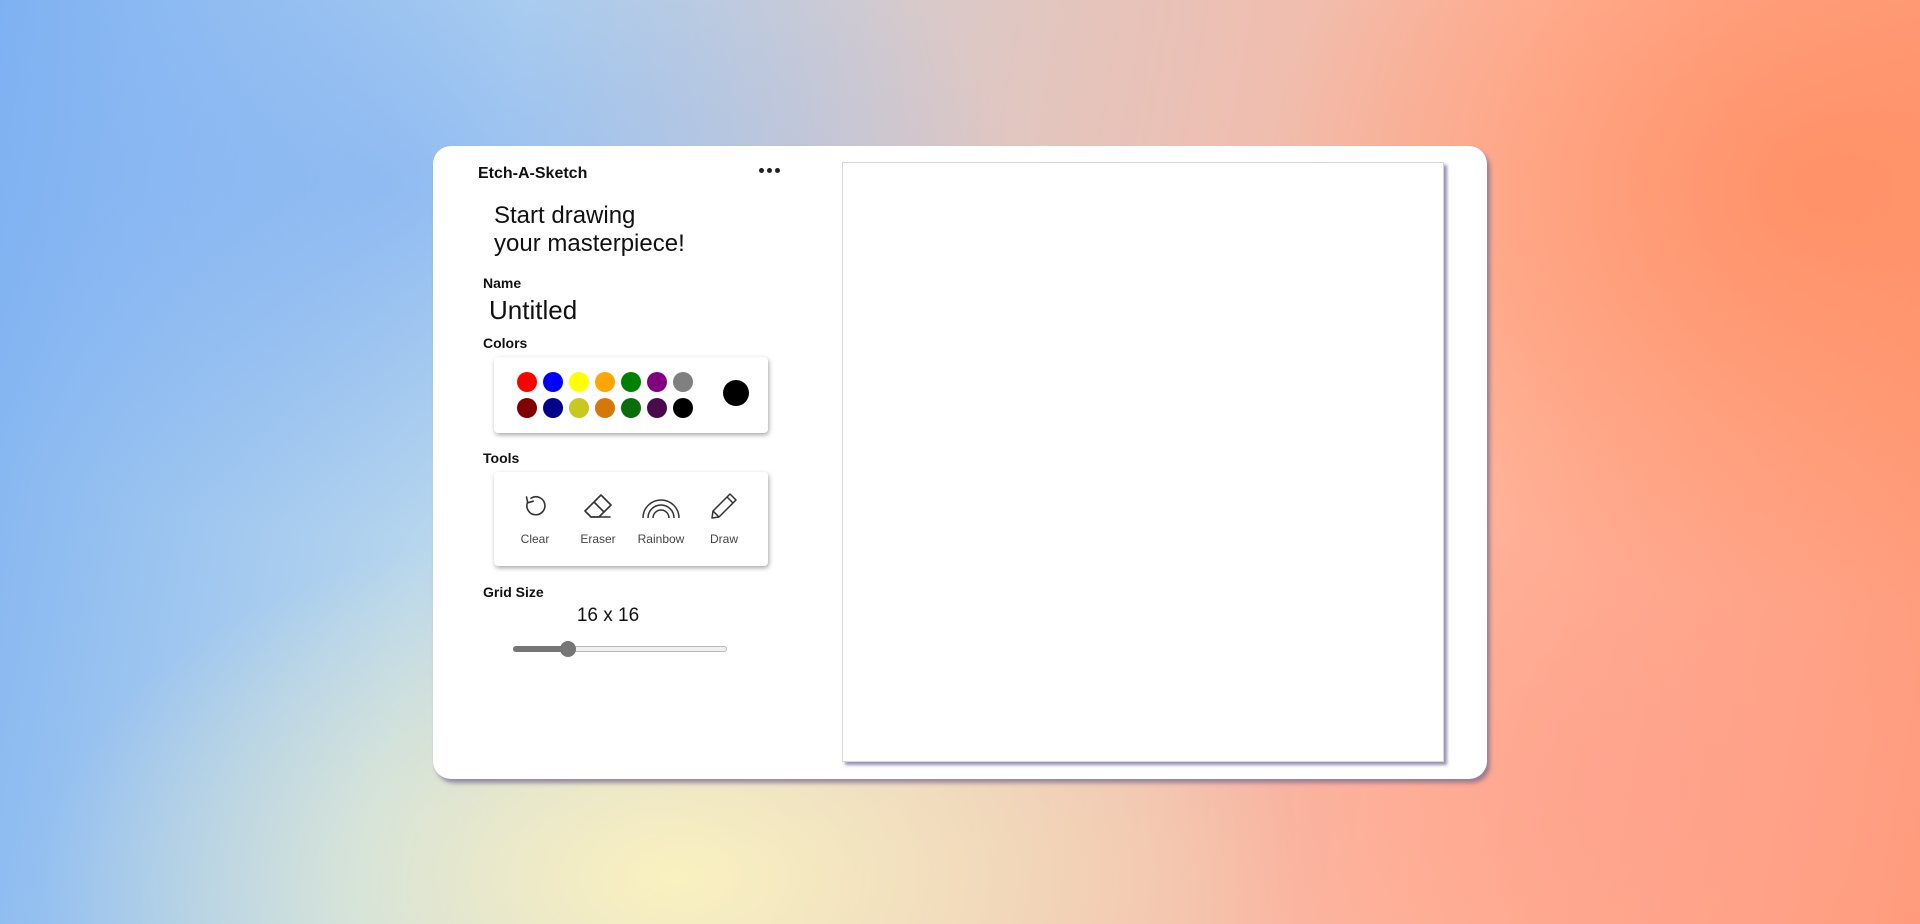  Describe the element at coordinates (533, 173) in the screenshot. I see `app-title: Etch-A-Sketch` at that location.